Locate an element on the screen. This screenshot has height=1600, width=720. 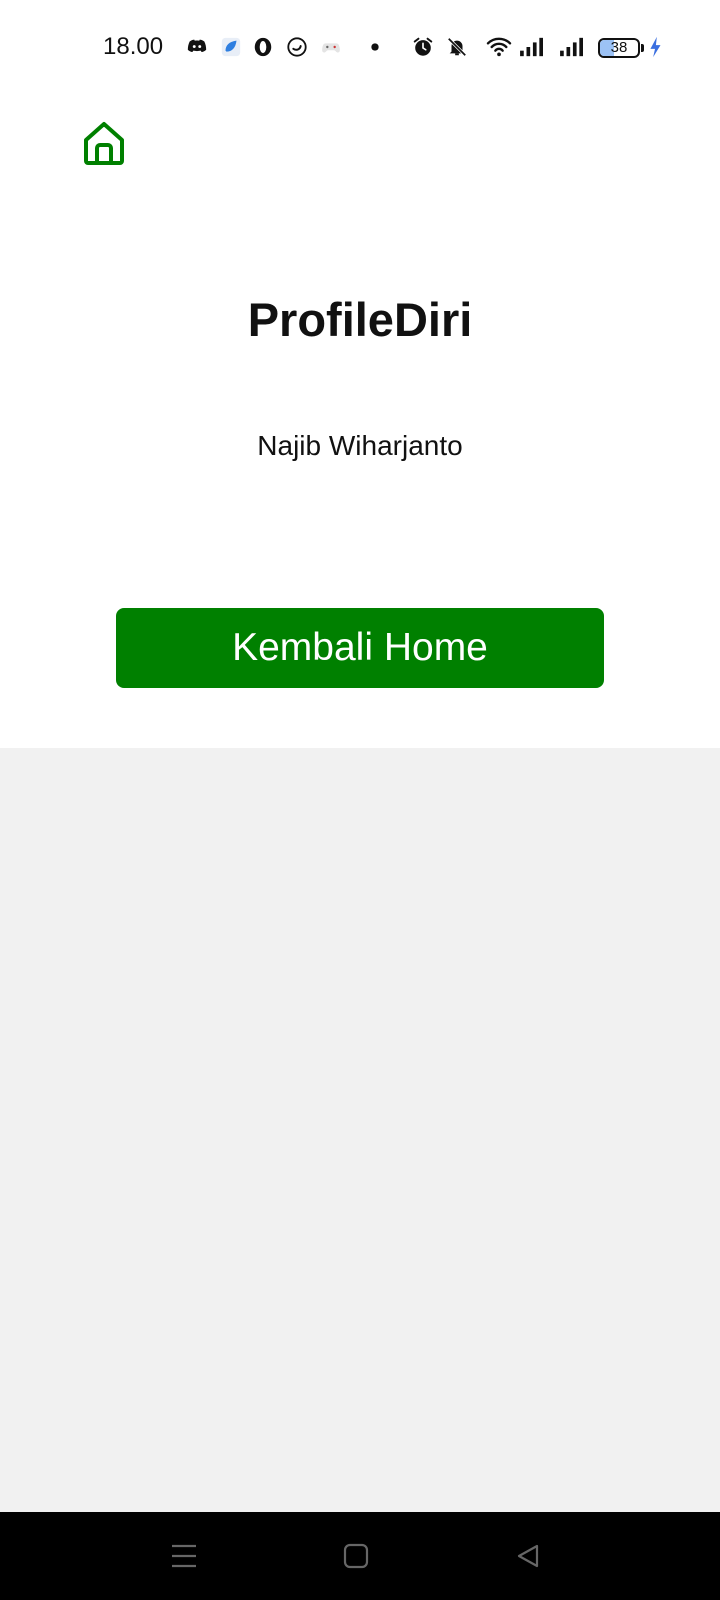
alarm-icon is located at coordinates (423, 46).